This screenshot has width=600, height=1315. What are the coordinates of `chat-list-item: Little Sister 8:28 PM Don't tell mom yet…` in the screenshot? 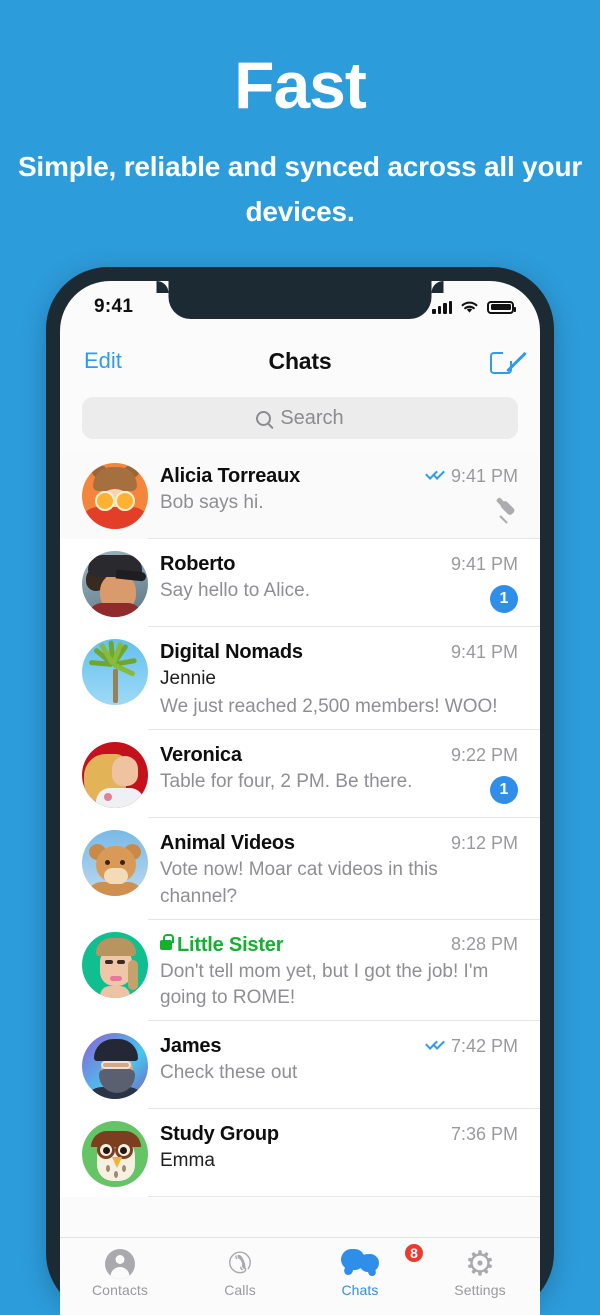 It's located at (300, 970).